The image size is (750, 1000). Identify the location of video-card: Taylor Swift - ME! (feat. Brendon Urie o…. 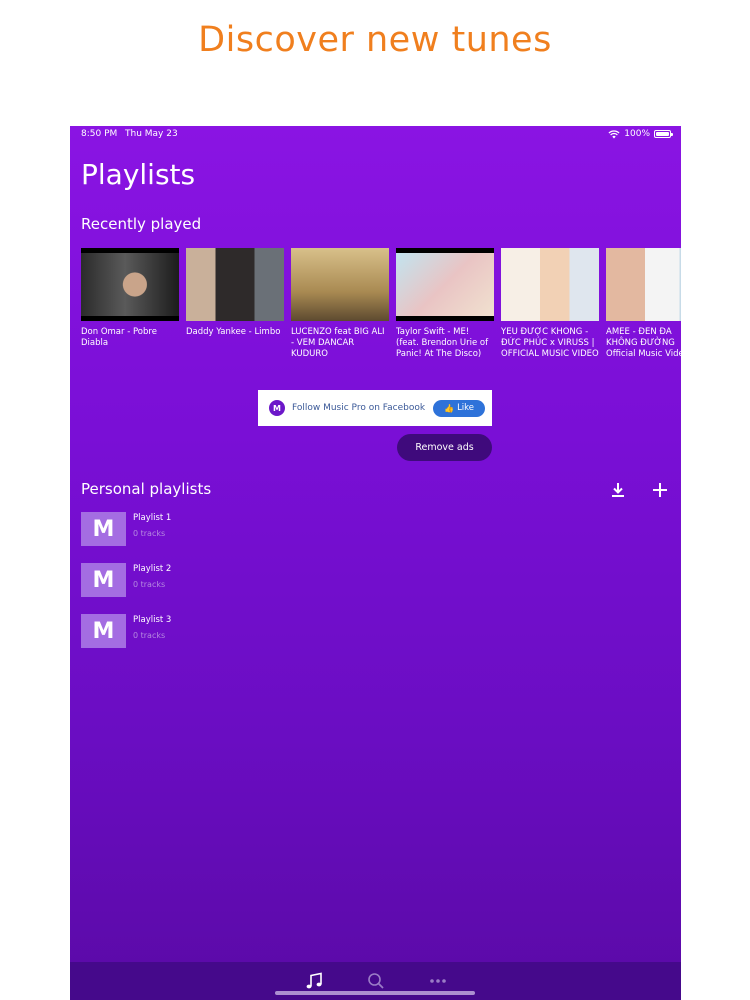
(445, 304).